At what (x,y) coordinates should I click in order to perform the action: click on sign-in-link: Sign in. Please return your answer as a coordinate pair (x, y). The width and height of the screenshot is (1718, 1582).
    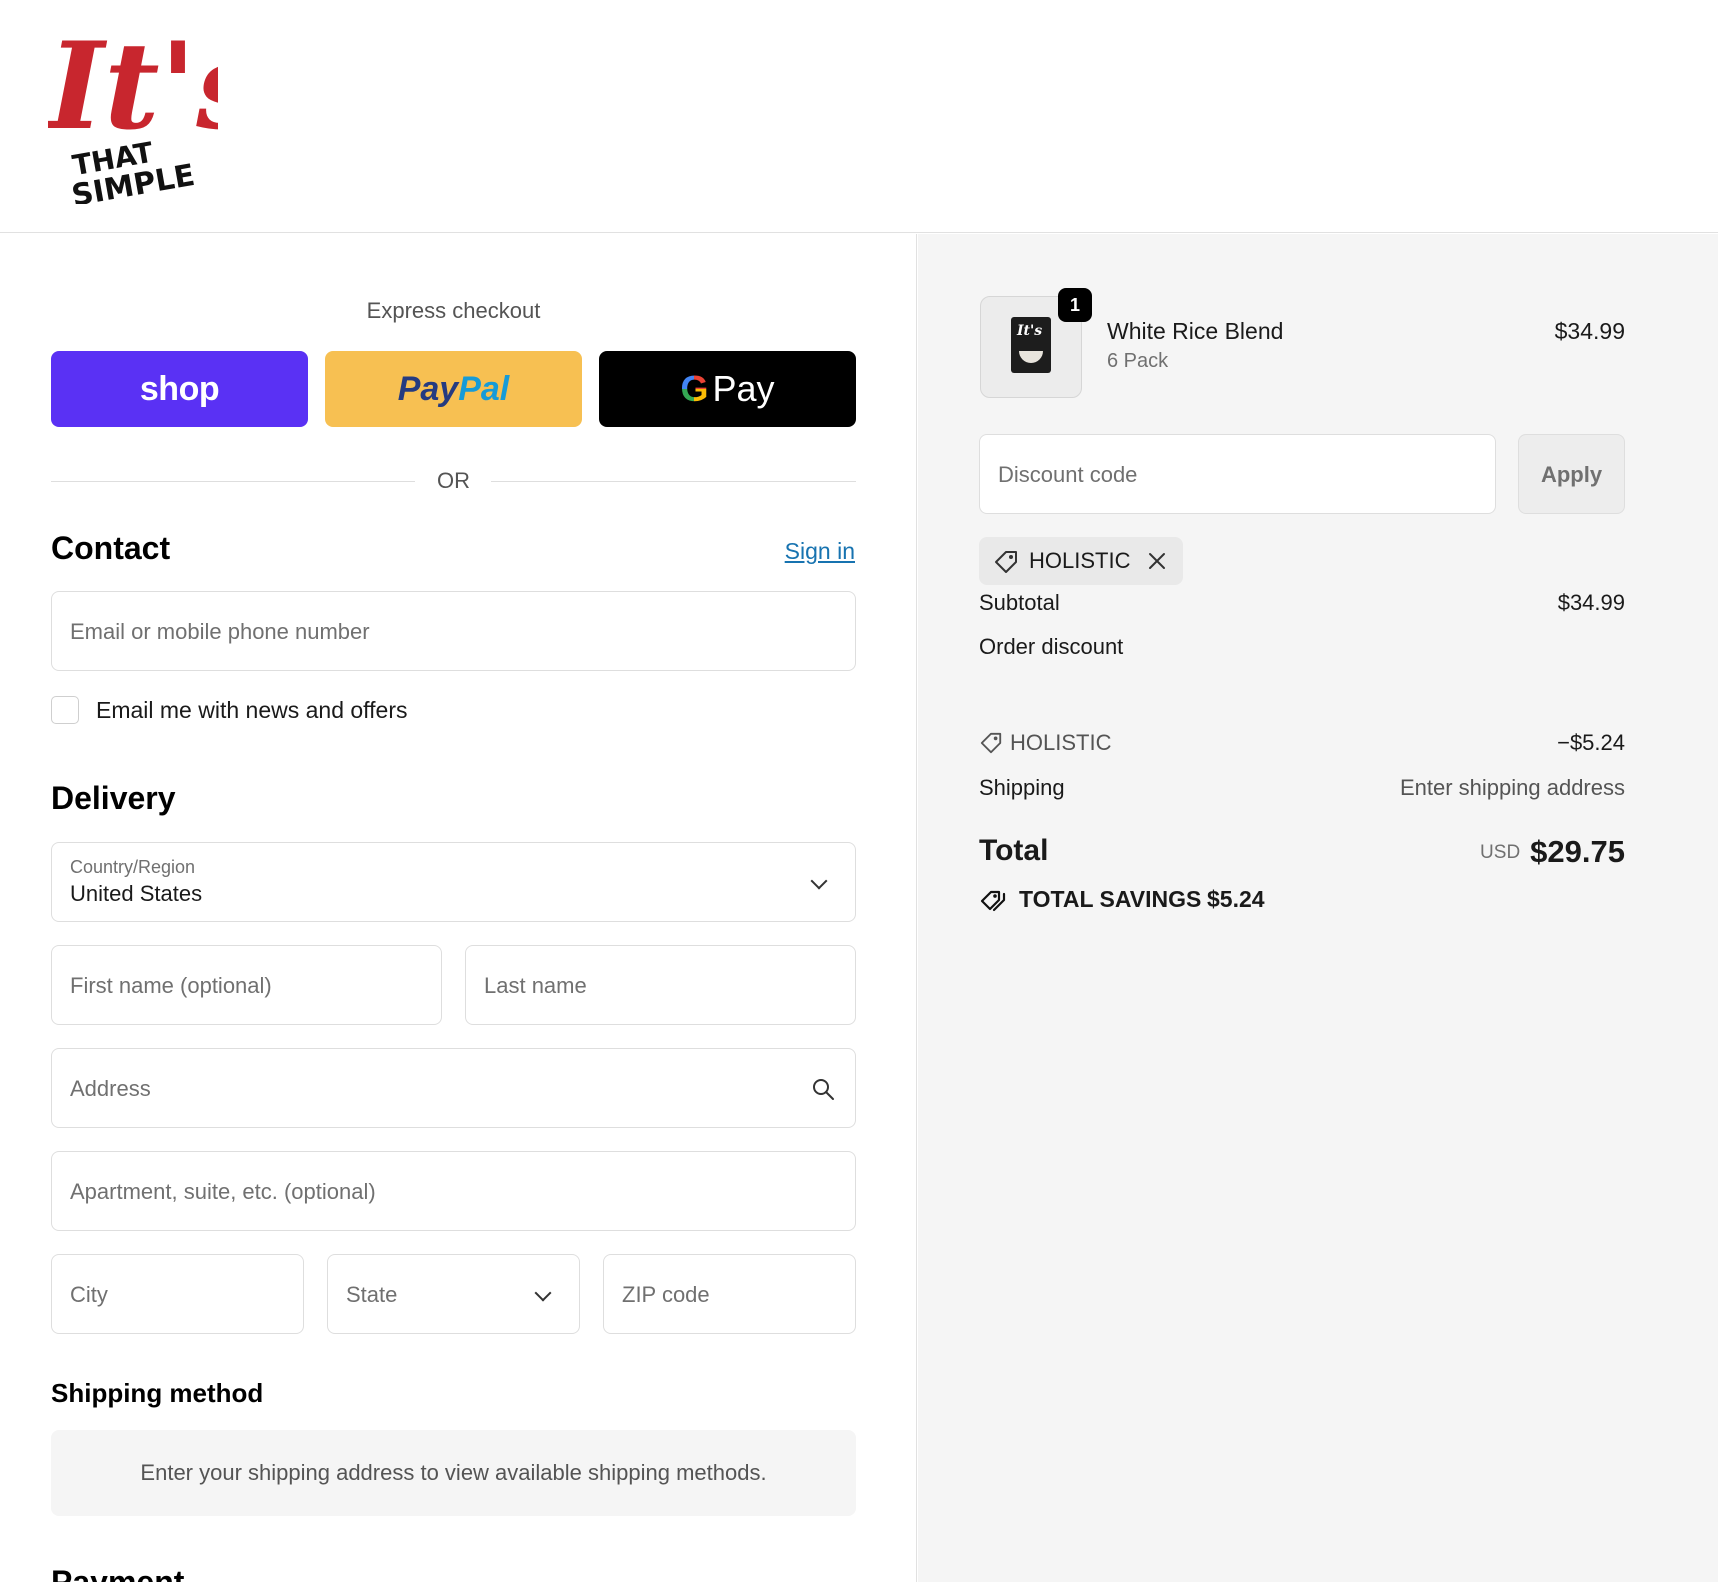
    Looking at the image, I should click on (820, 551).